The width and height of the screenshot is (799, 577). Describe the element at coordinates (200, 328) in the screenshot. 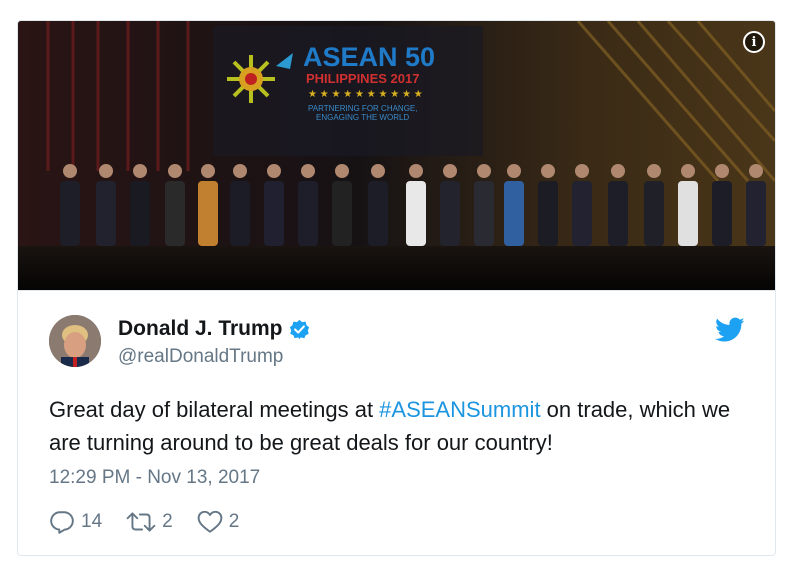

I see `author-name-text: Donald J. Trump` at that location.